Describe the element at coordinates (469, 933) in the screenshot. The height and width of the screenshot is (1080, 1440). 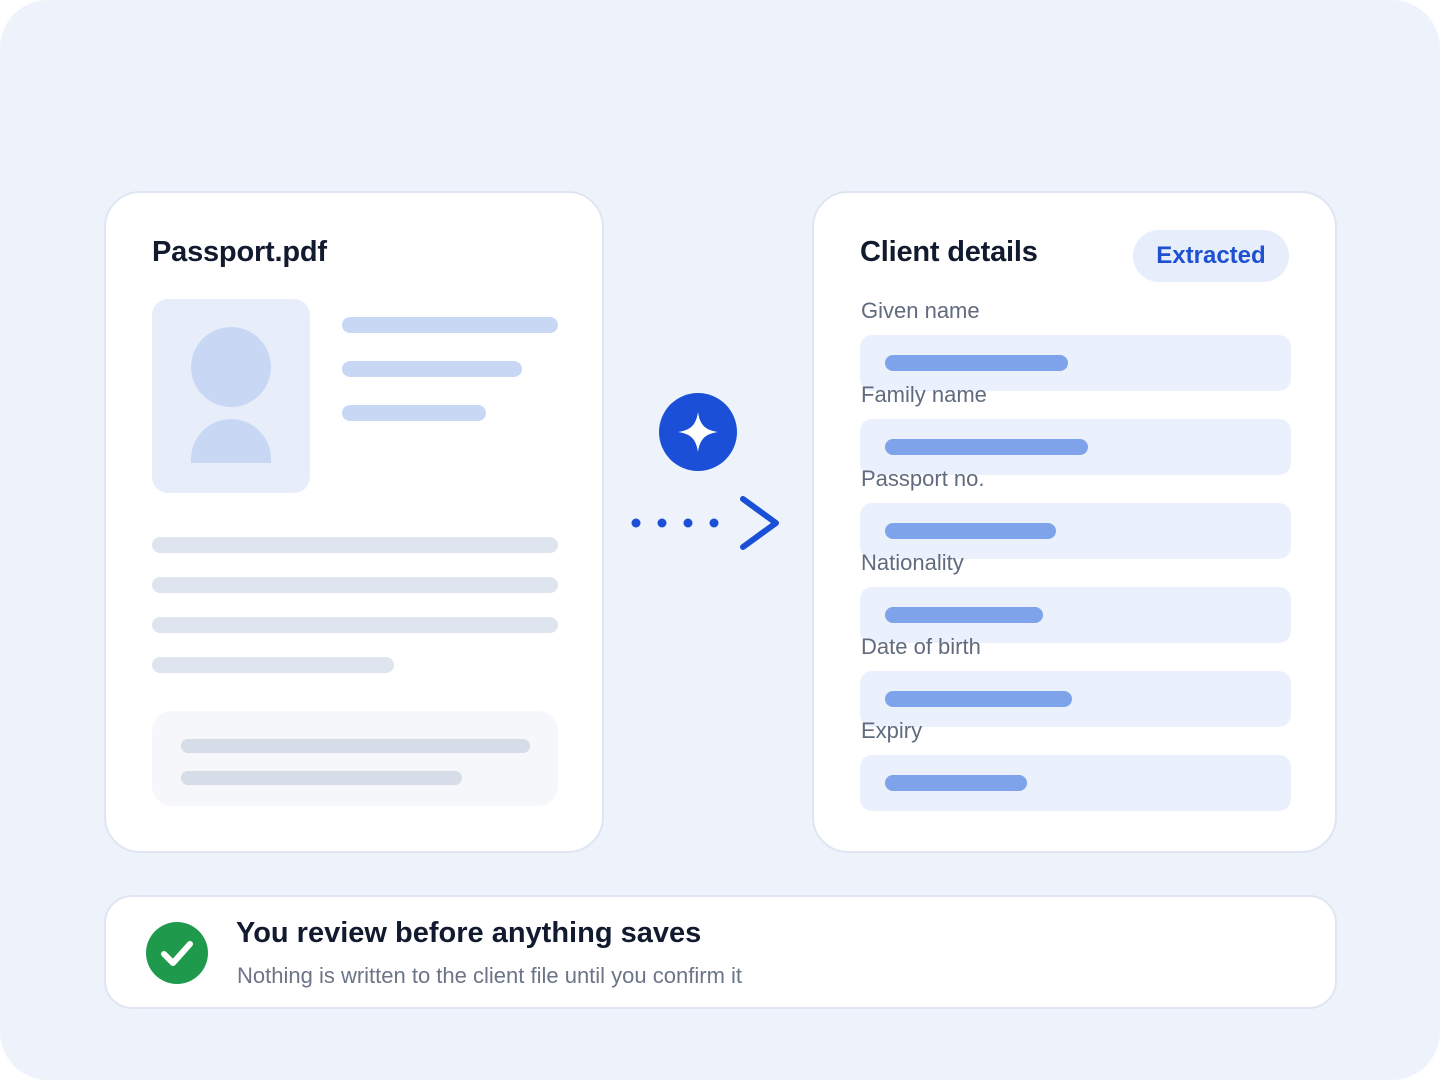
I see `review-notice-title: You review before anything saves` at that location.